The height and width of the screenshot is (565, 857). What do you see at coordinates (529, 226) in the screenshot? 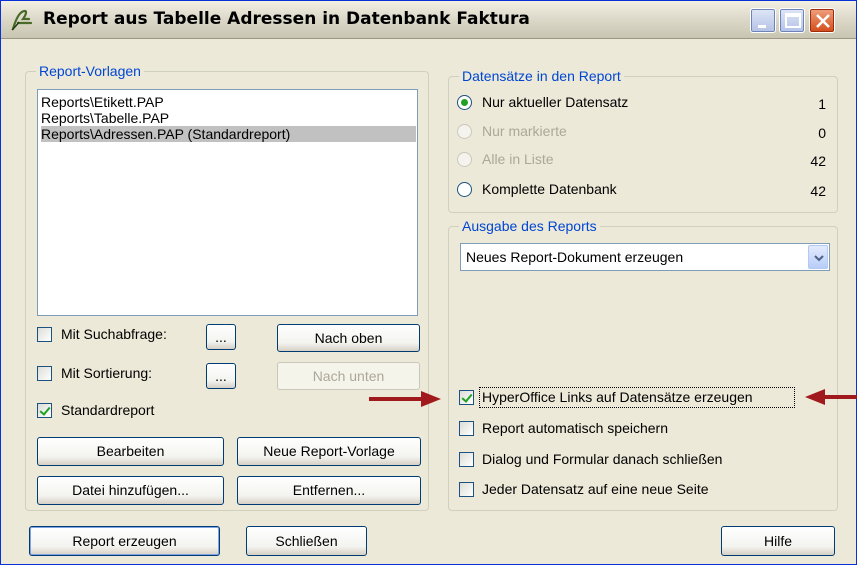
I see `ausgabe-legend: Ausgabe des Reports` at bounding box center [529, 226].